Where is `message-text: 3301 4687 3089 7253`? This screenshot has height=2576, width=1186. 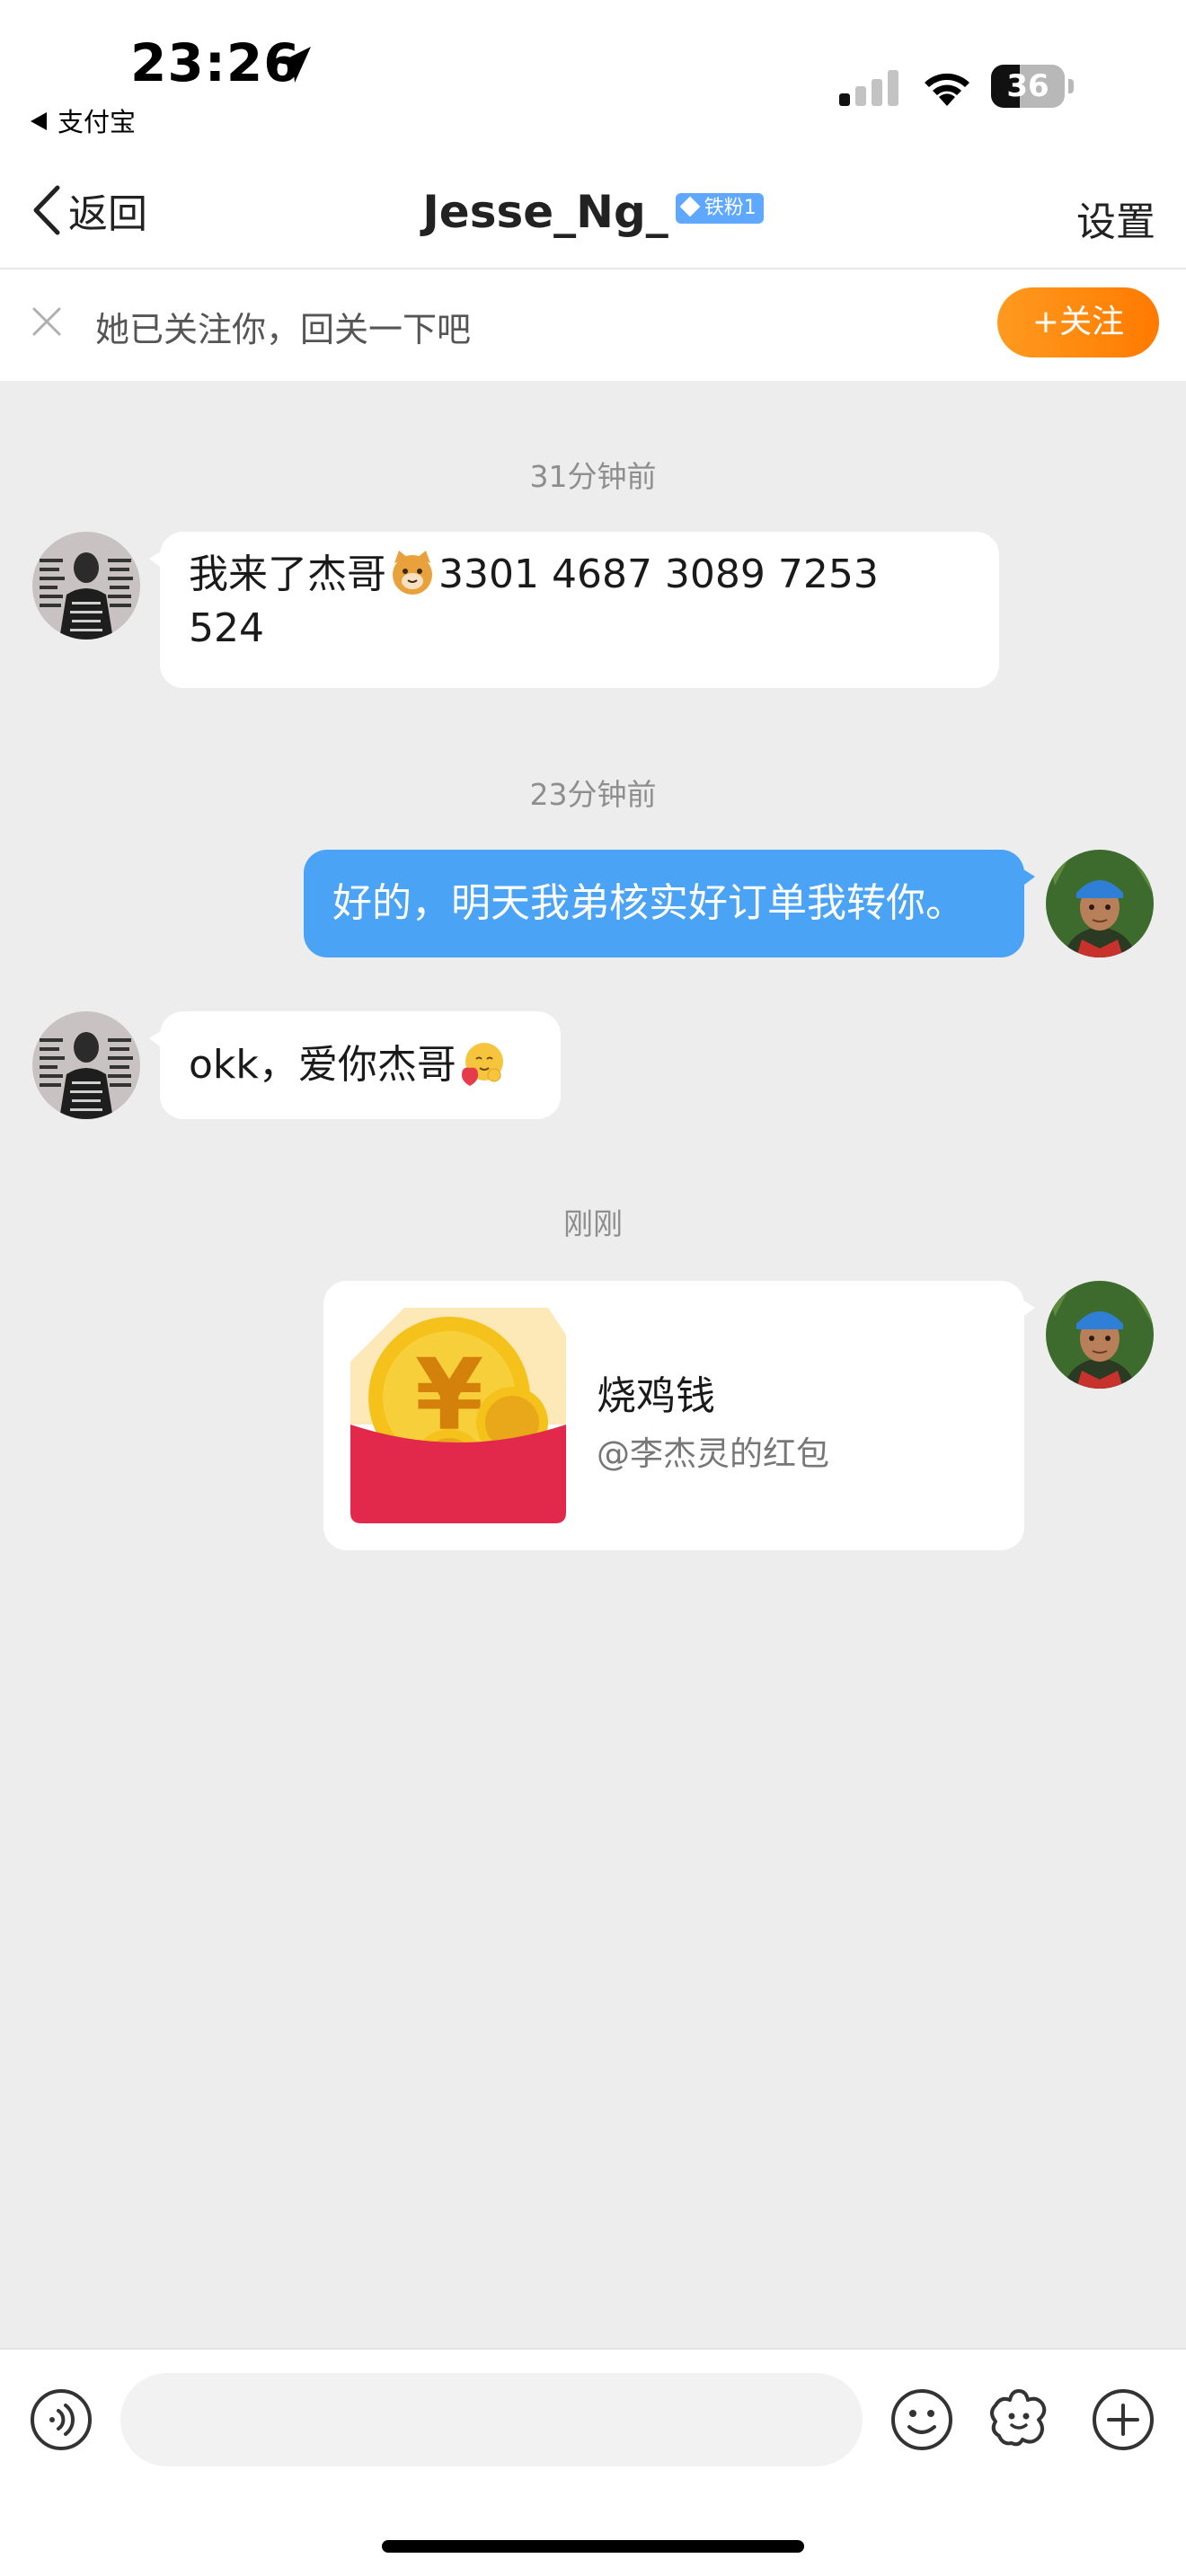 message-text: 3301 4687 3089 7253 is located at coordinates (658, 574).